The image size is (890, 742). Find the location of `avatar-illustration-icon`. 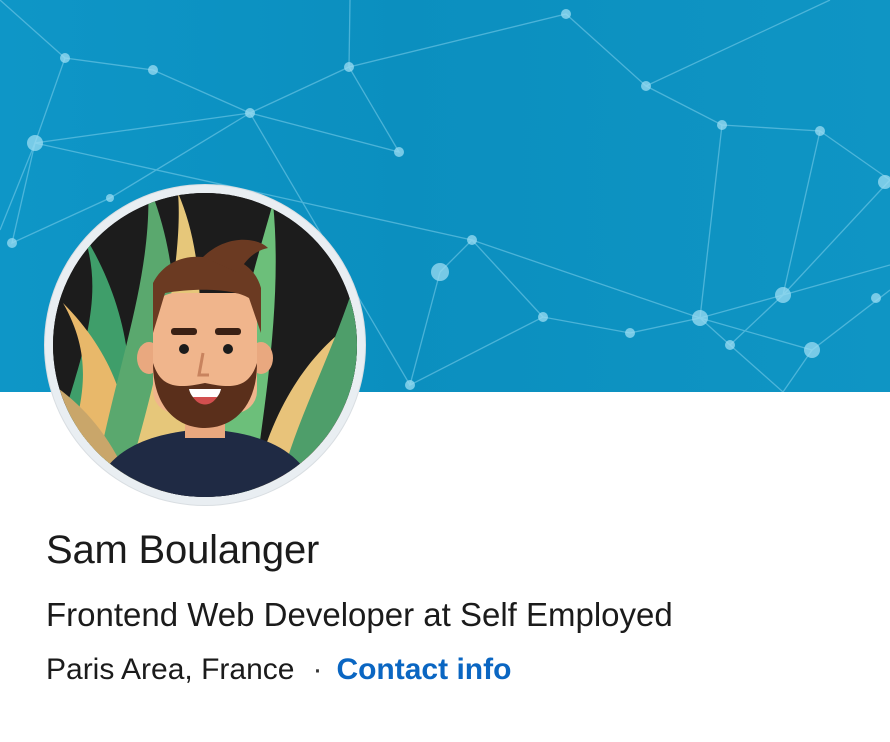

avatar-illustration-icon is located at coordinates (205, 345).